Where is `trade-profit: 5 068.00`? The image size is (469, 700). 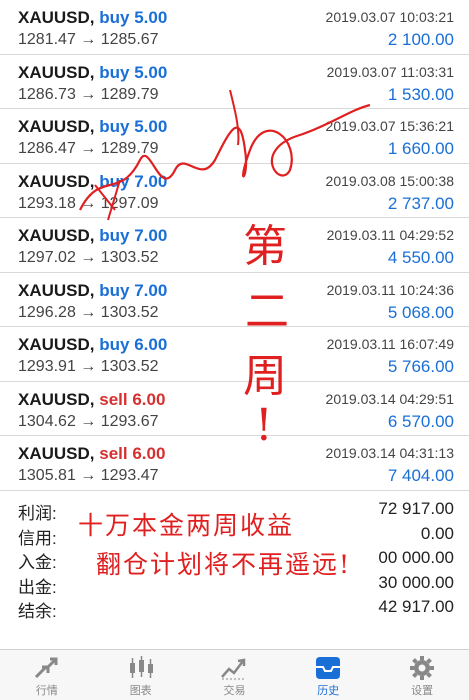
trade-profit: 5 068.00 is located at coordinates (420, 312).